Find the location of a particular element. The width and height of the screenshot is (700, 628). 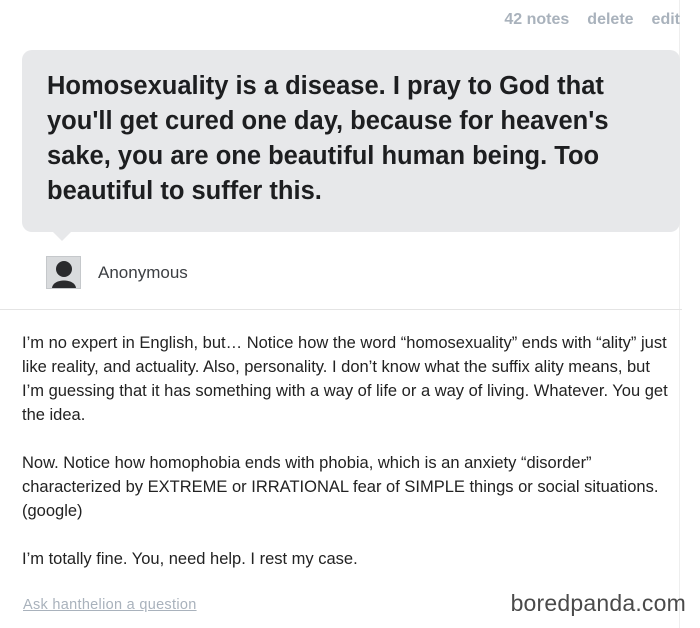

post-actions: 42 notes delete edit is located at coordinates (592, 20).